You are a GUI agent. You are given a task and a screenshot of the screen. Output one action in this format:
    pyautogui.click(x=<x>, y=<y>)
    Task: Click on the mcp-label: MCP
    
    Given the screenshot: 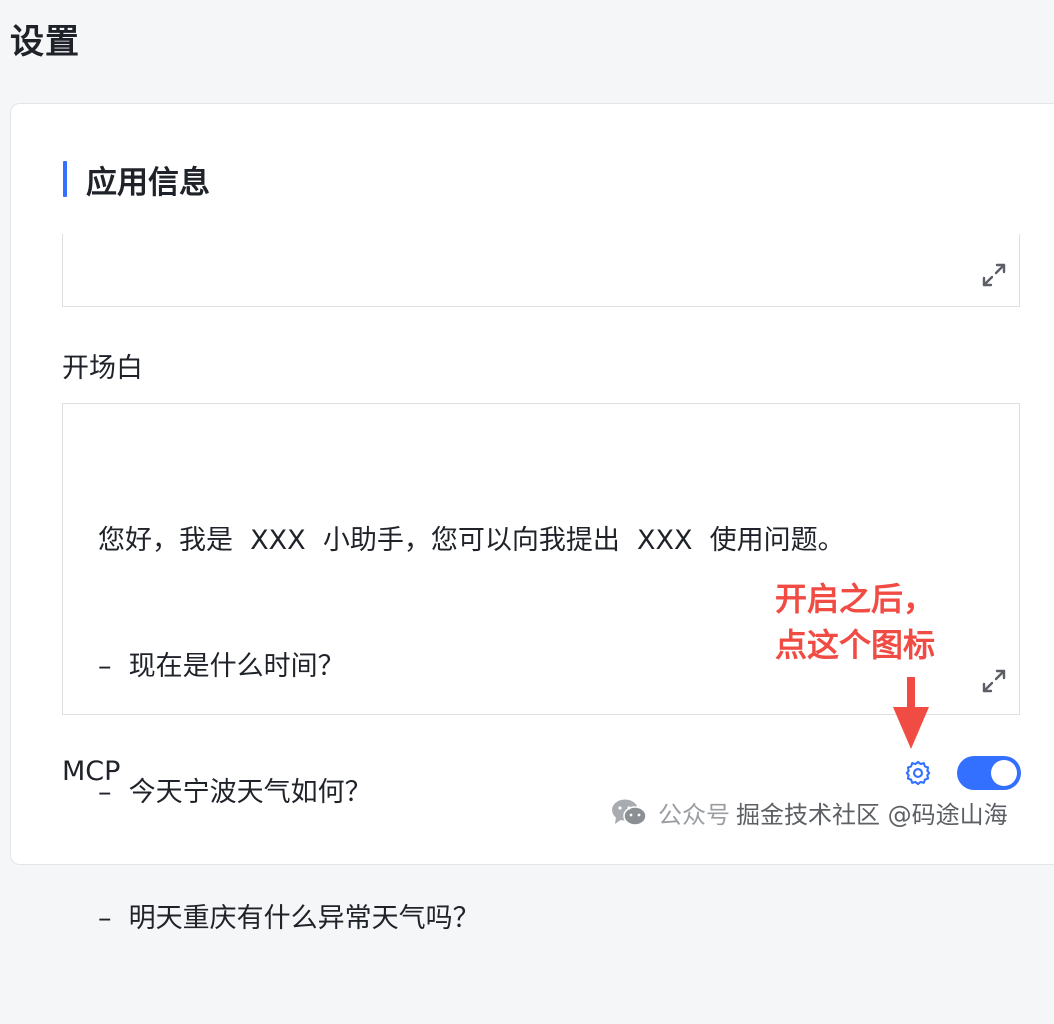 What is the action you would take?
    pyautogui.click(x=91, y=771)
    